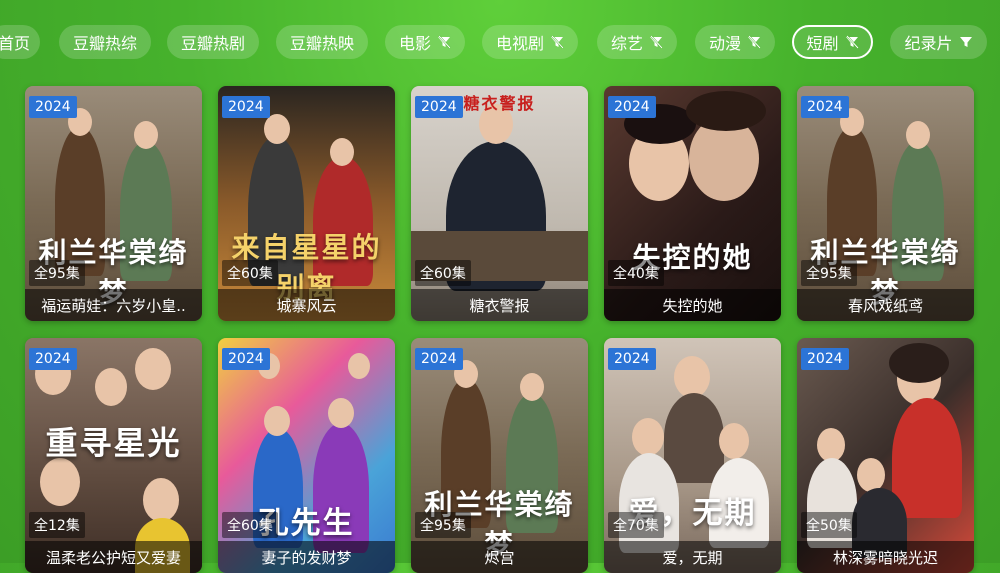 This screenshot has height=573, width=1000. Describe the element at coordinates (306, 455) in the screenshot. I see `drama-card: 孔先生 2024 全60集 妻子的发财梦` at that location.